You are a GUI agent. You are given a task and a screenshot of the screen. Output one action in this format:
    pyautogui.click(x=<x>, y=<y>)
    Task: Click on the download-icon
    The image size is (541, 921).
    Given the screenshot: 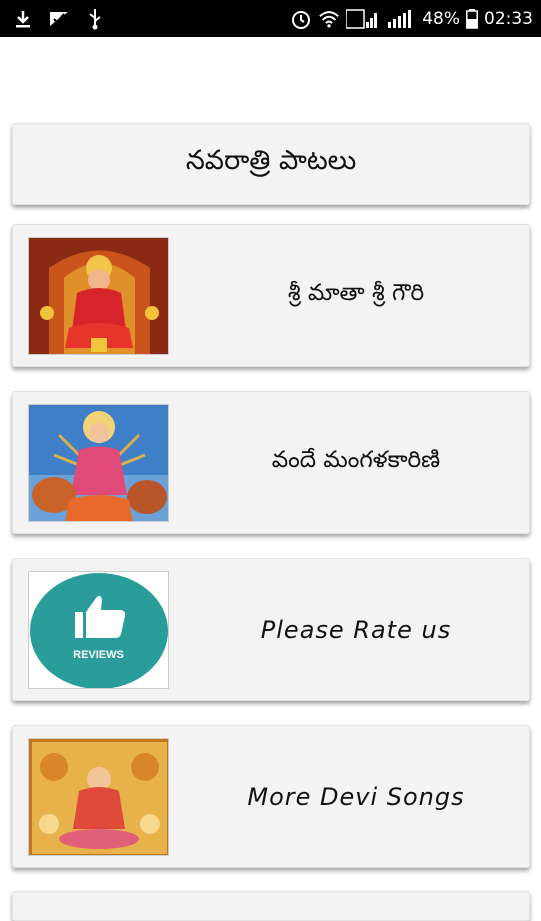 What is the action you would take?
    pyautogui.click(x=23, y=19)
    